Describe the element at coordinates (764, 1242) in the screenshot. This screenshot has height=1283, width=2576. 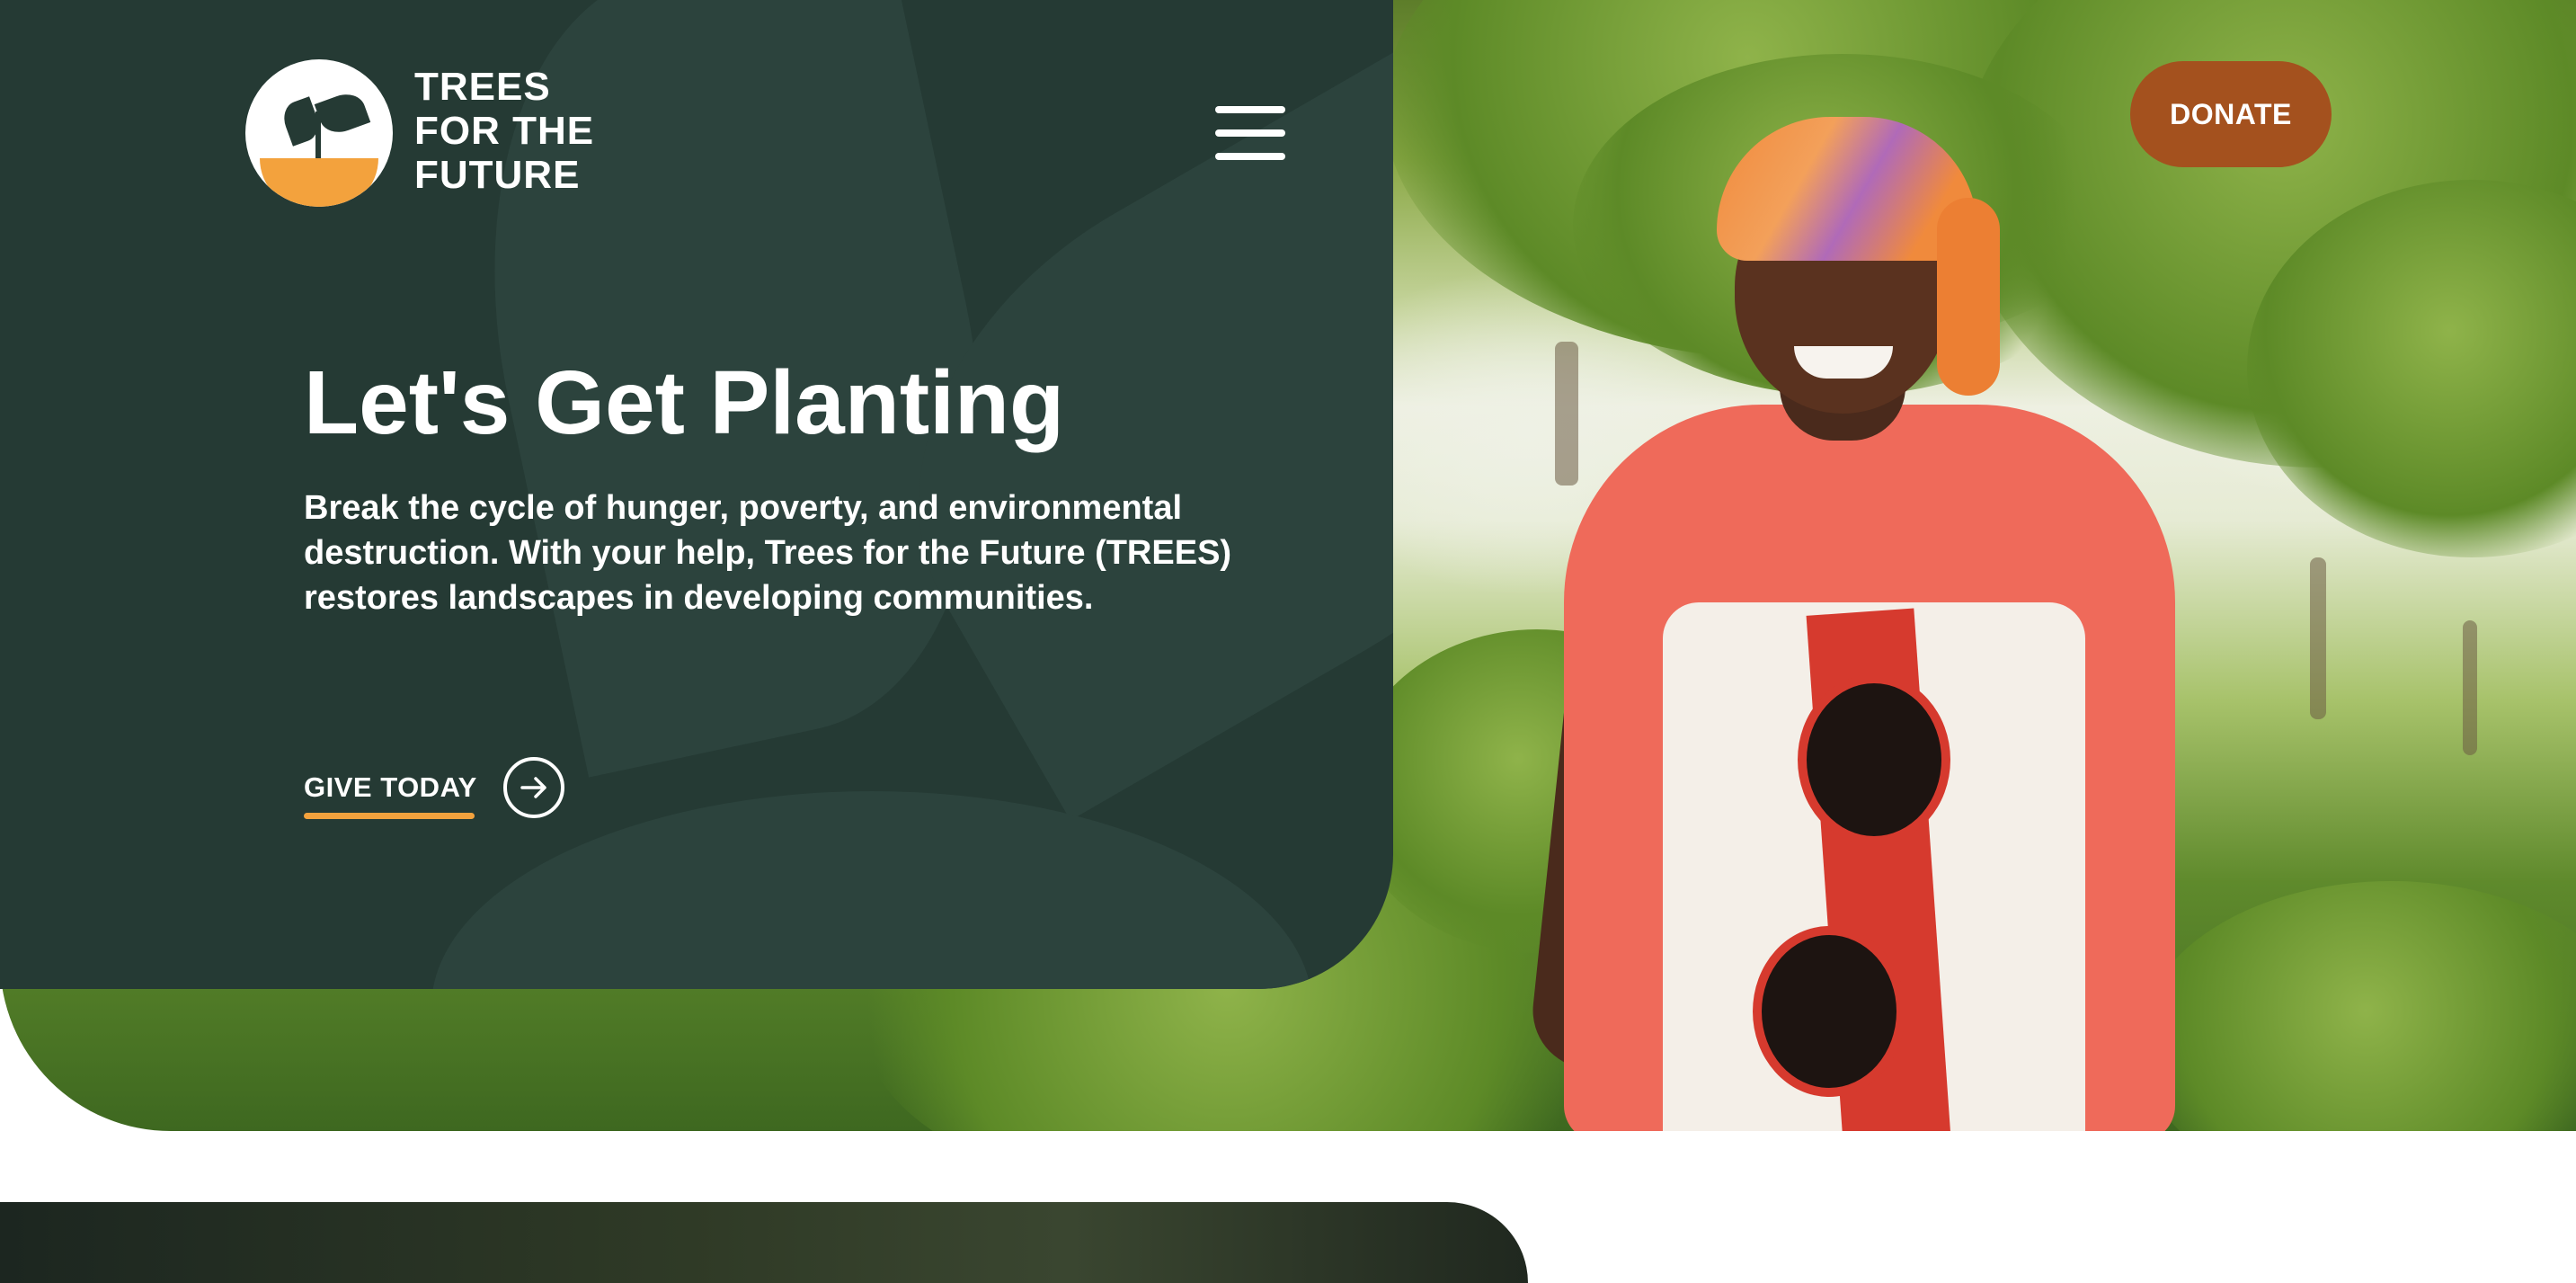
I see `next-section-image` at that location.